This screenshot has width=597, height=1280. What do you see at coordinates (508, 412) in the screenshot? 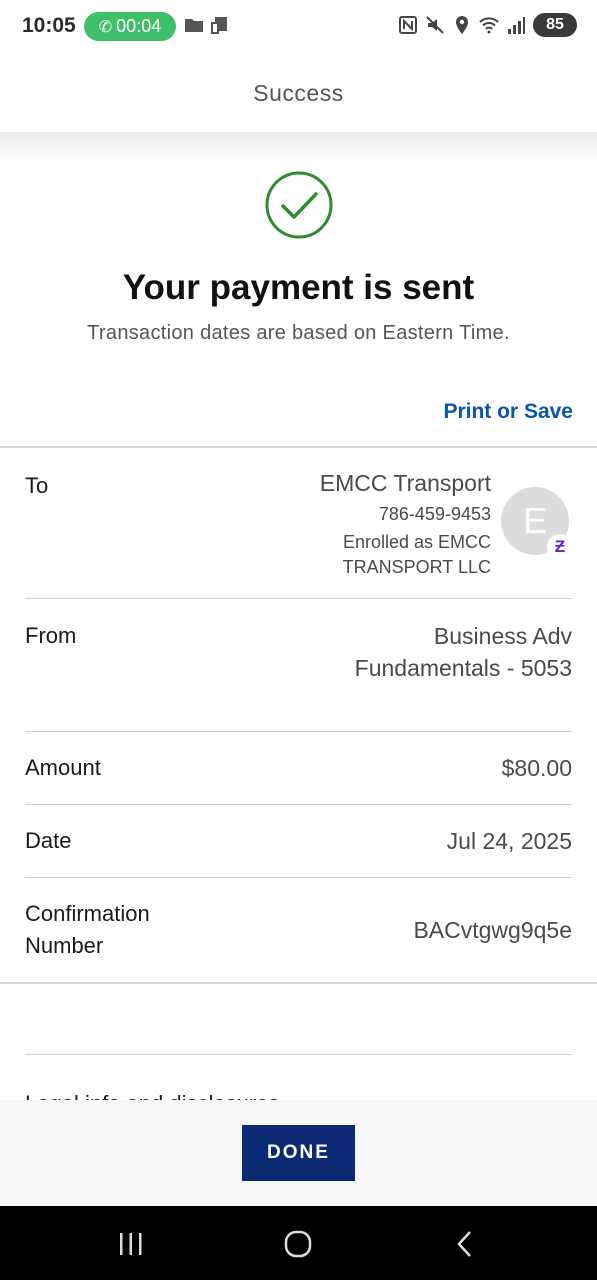
I see `print-or-save-link: Print or Save` at bounding box center [508, 412].